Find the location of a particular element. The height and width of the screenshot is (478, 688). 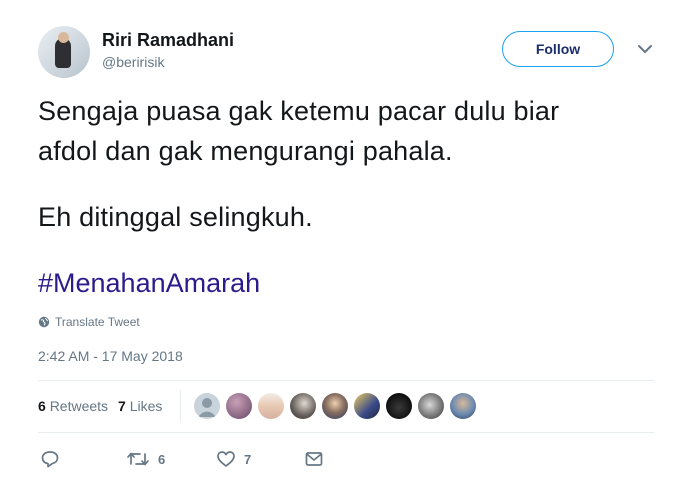

heart-icon is located at coordinates (226, 459).